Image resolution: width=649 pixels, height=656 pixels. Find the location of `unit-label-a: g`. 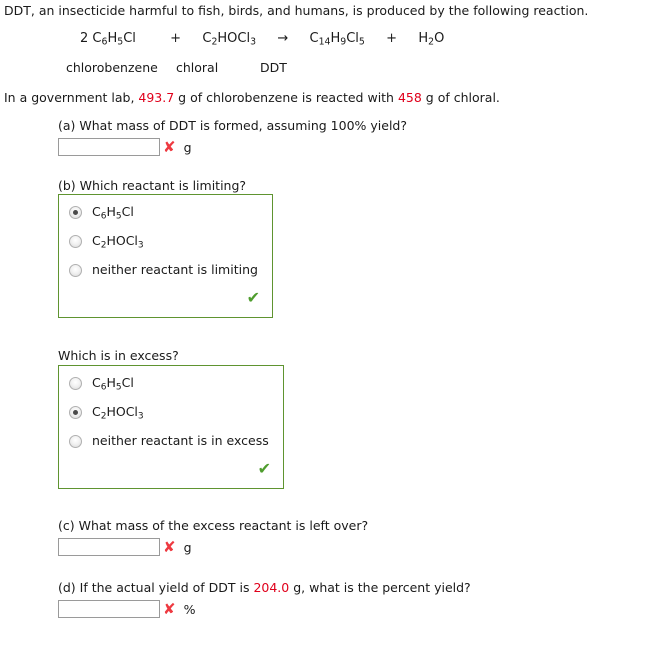

unit-label-a: g is located at coordinates (187, 147).